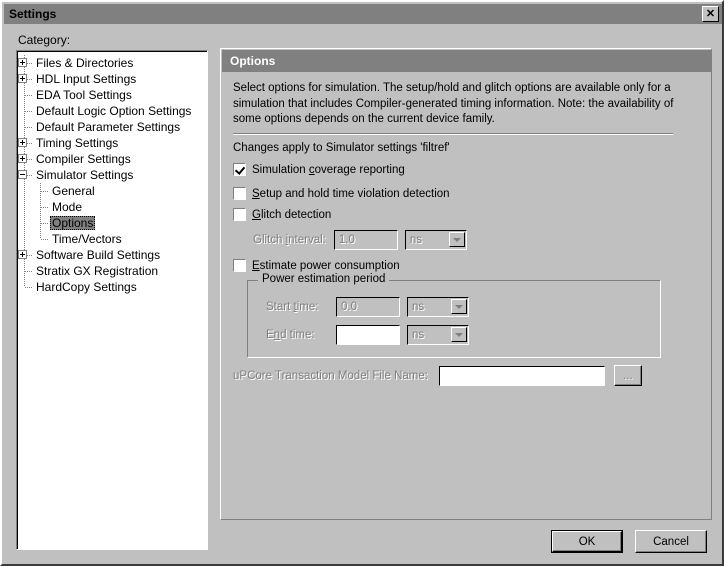 Image resolution: width=724 pixels, height=566 pixels. I want to click on sidebar-item-compiler-settings: Compiler Settings, so click(112, 159).